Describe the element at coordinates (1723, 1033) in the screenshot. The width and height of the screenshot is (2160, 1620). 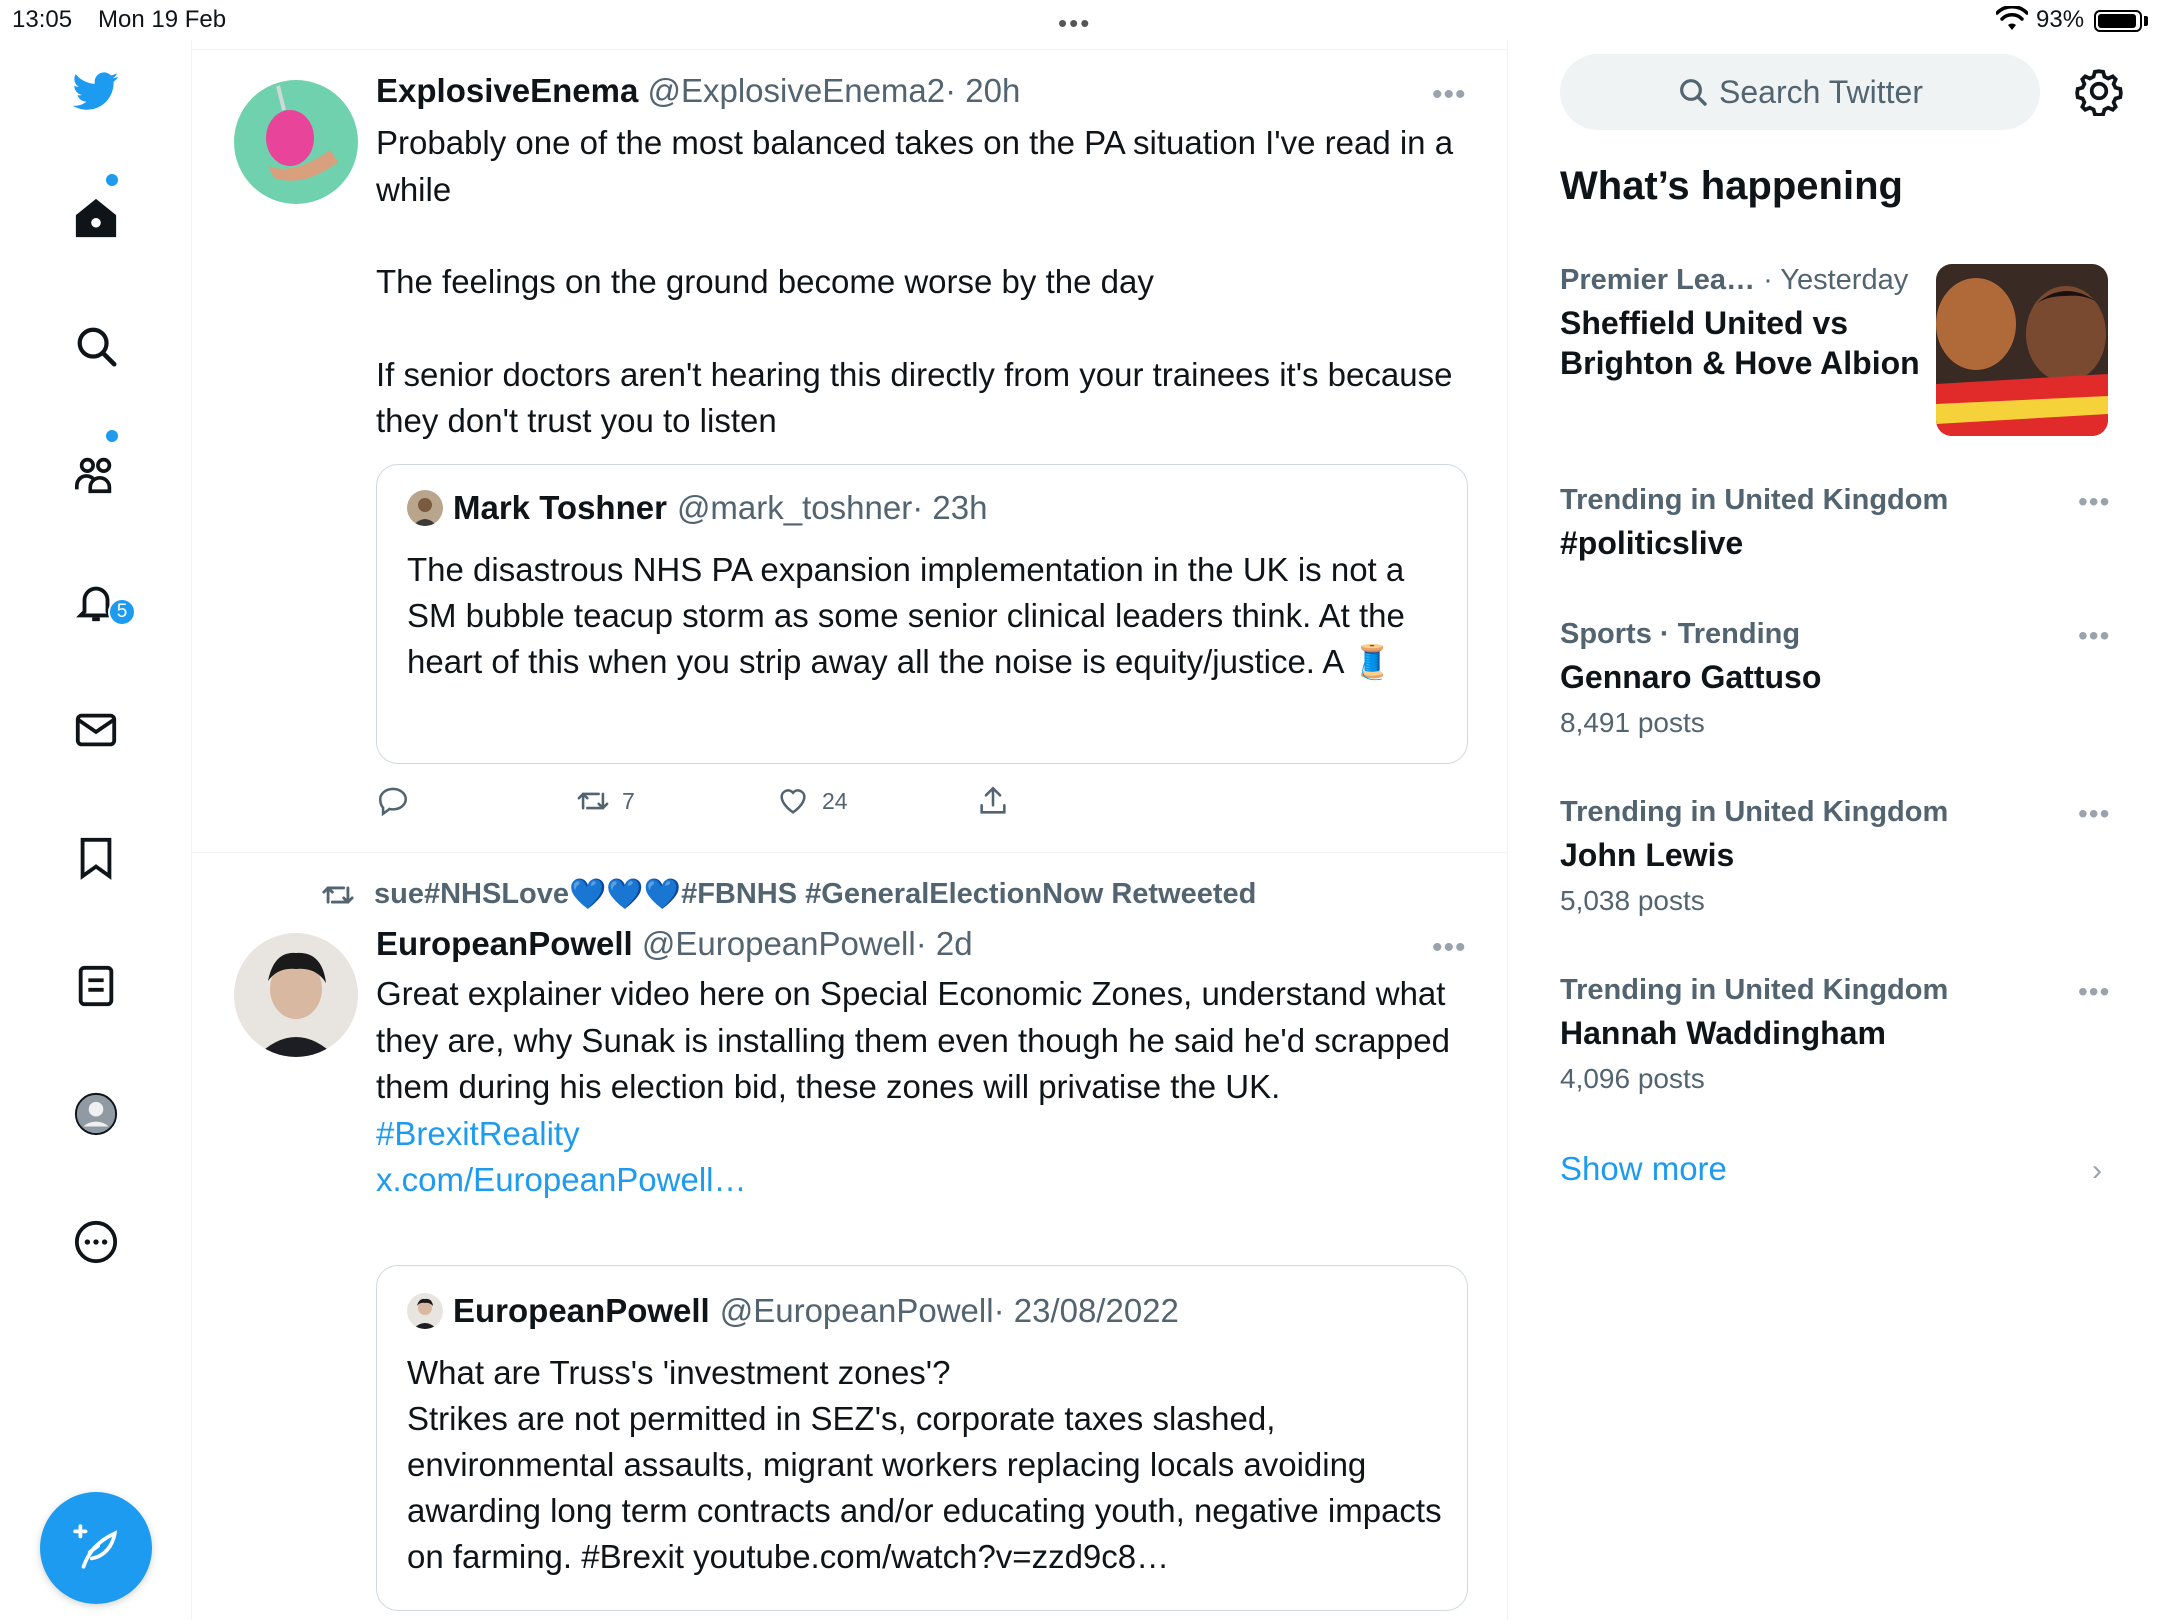
I see `trend-title: Hannah Waddingham` at that location.